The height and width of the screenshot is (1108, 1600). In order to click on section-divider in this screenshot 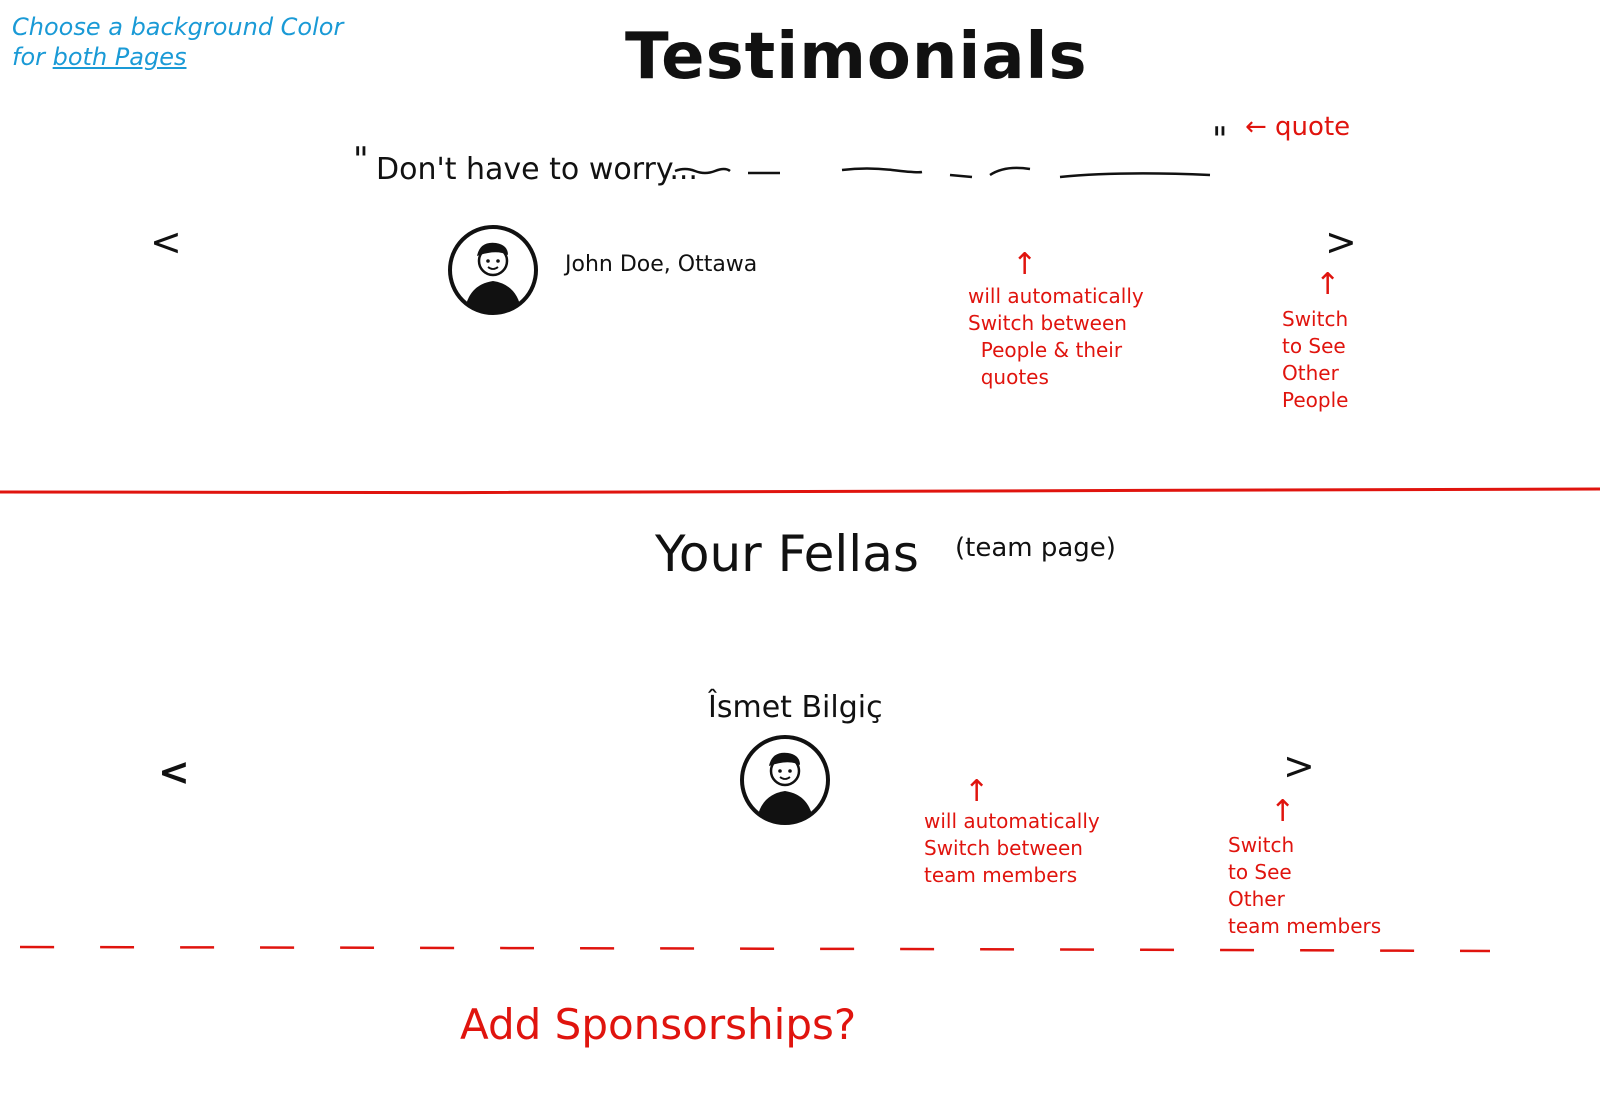, I will do `click(800, 491)`.